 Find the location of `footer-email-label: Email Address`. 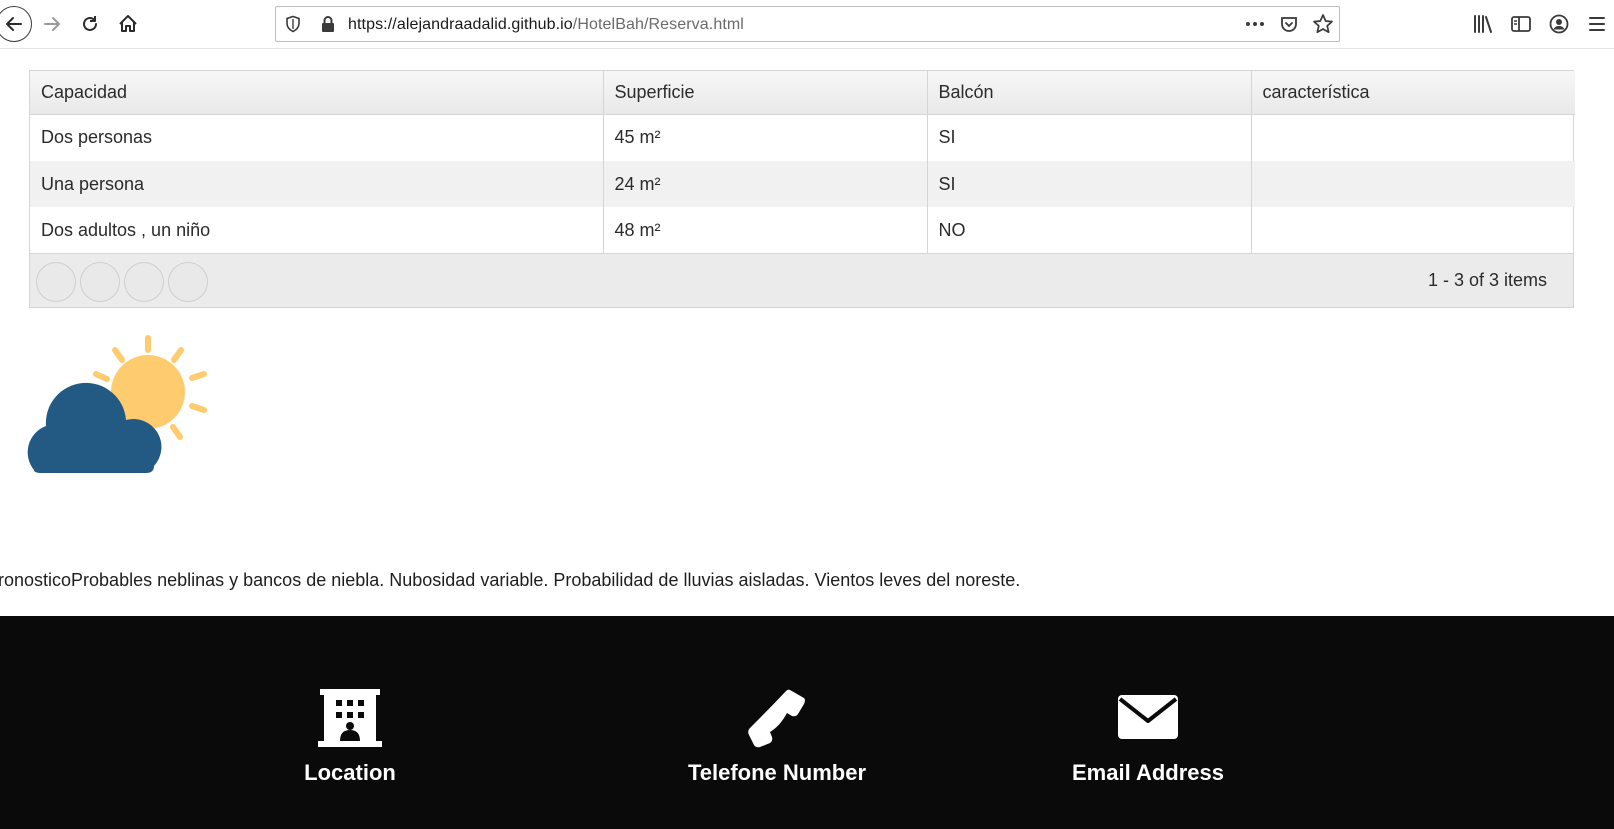

footer-email-label: Email Address is located at coordinates (1148, 772).